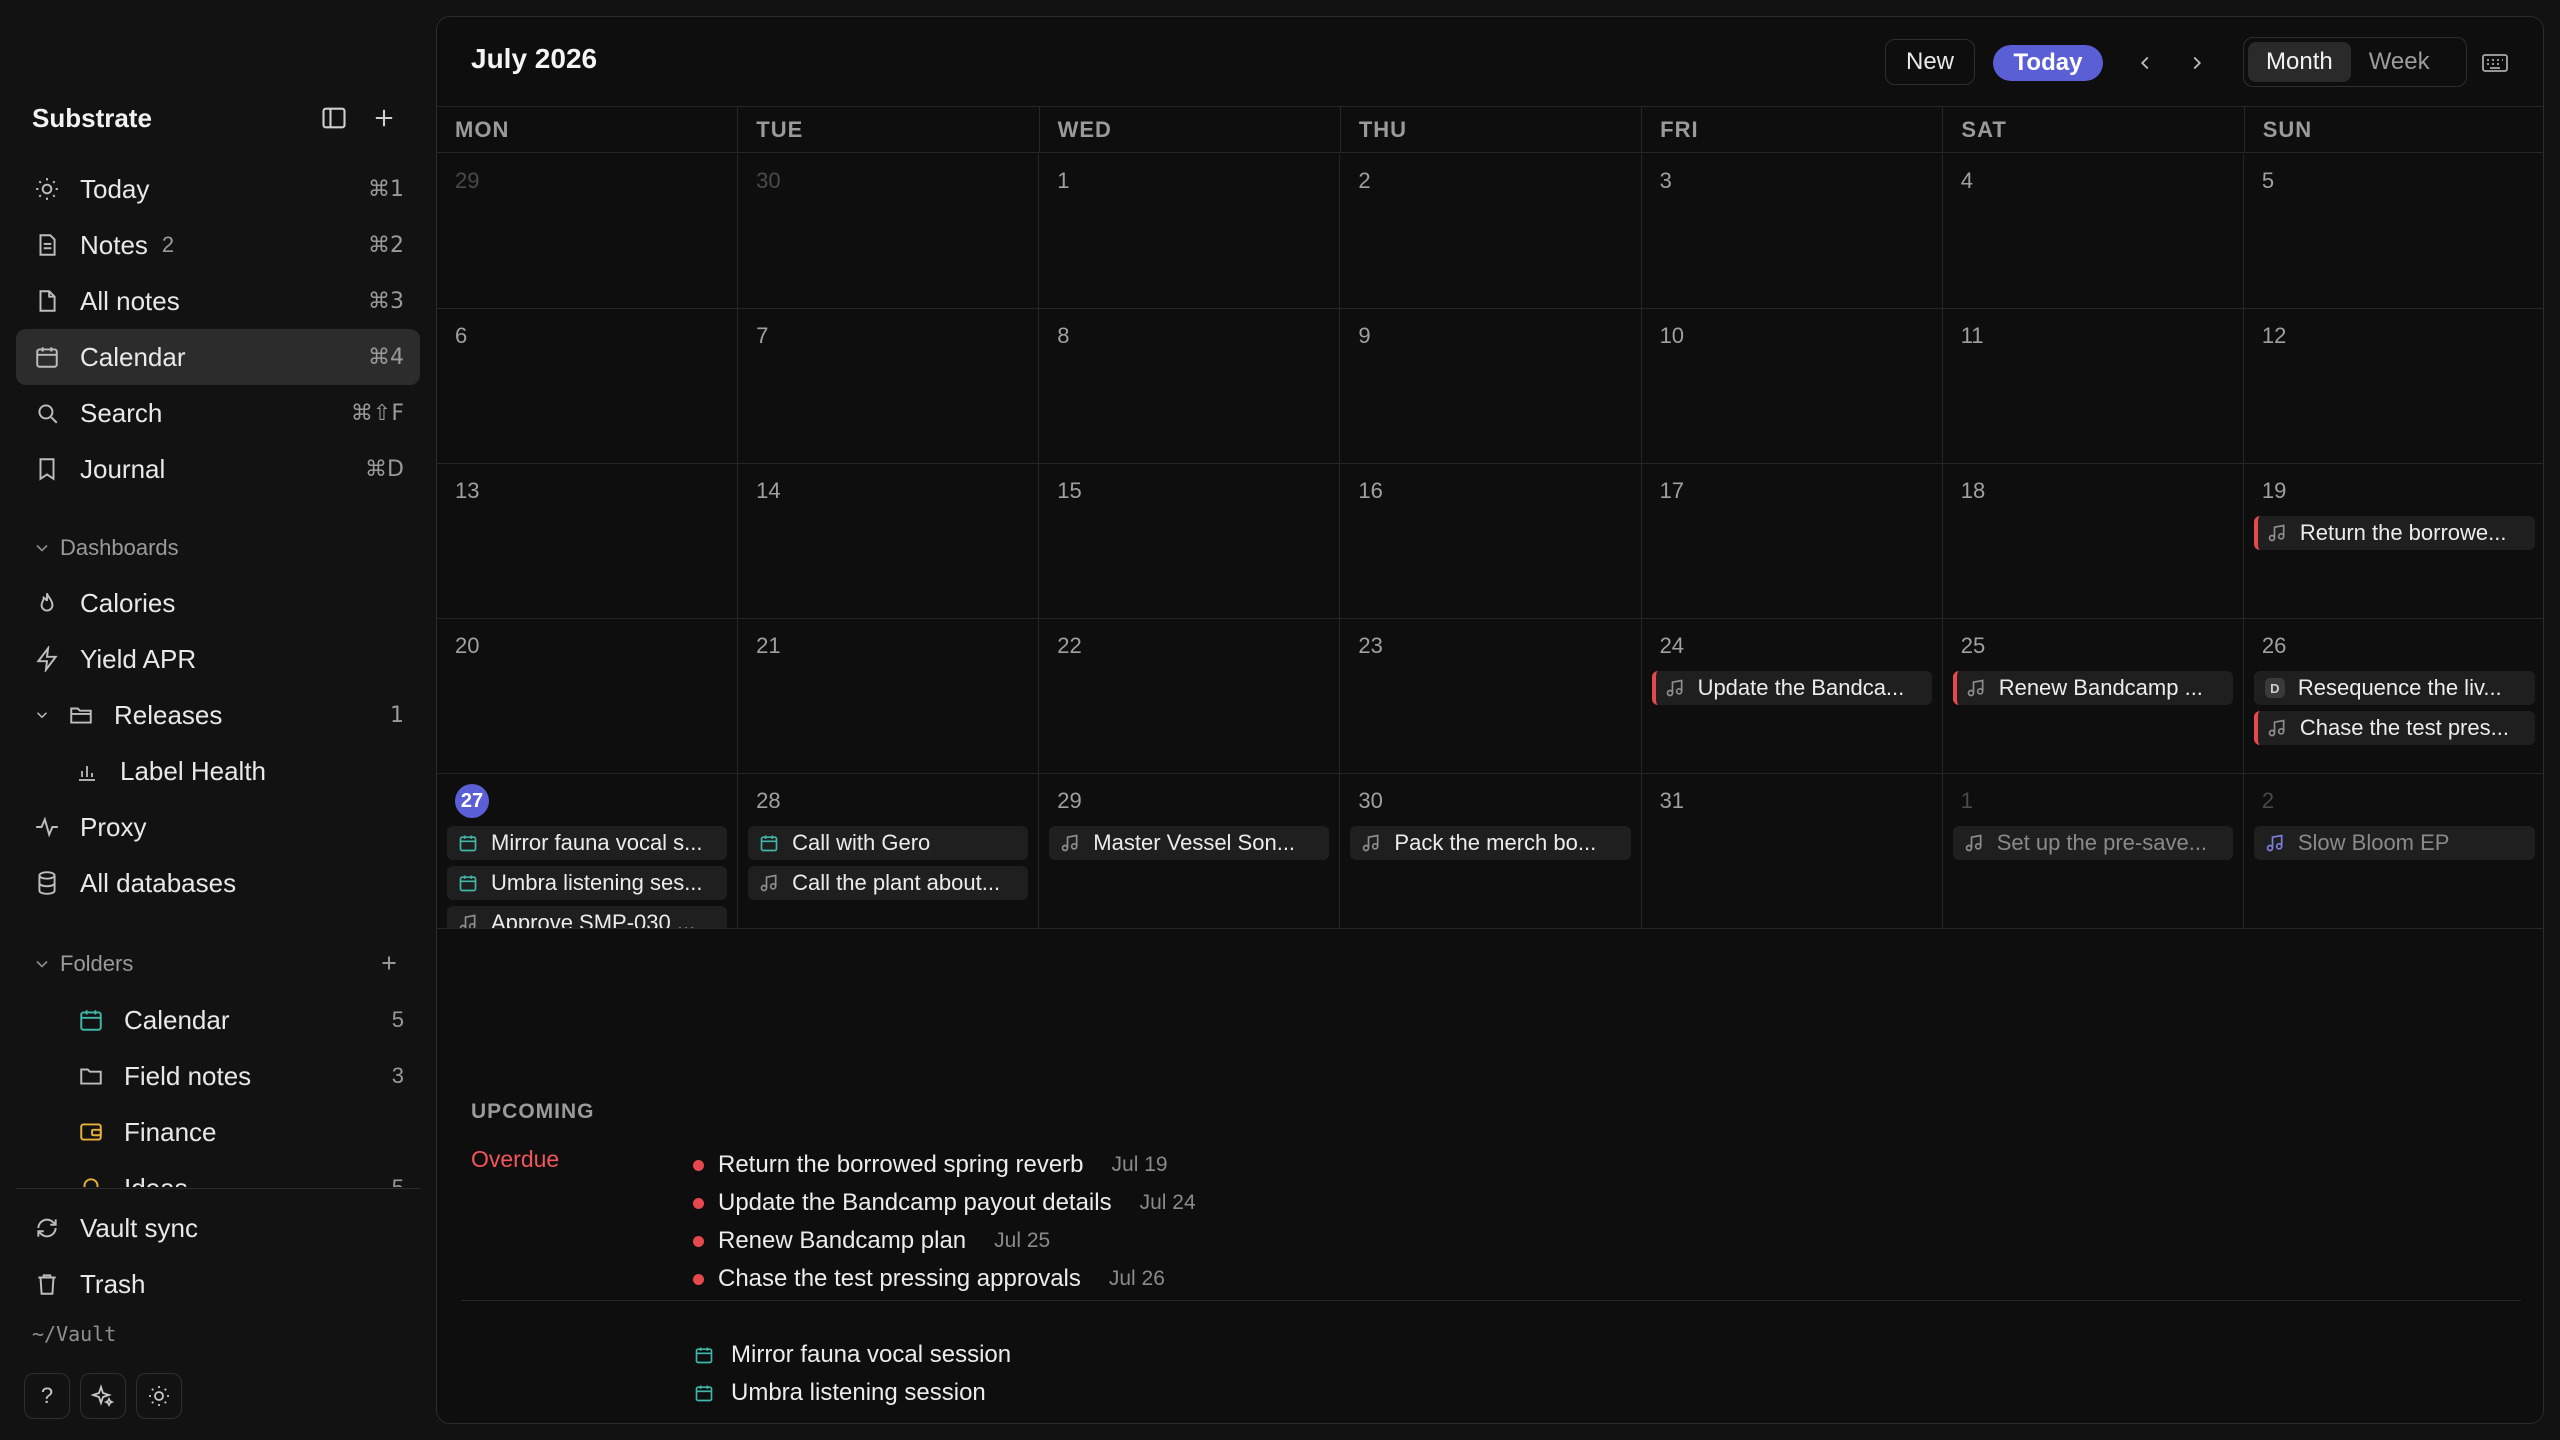 This screenshot has width=2560, height=1440. Describe the element at coordinates (1190, 129) in the screenshot. I see `weekday-label: WED` at that location.